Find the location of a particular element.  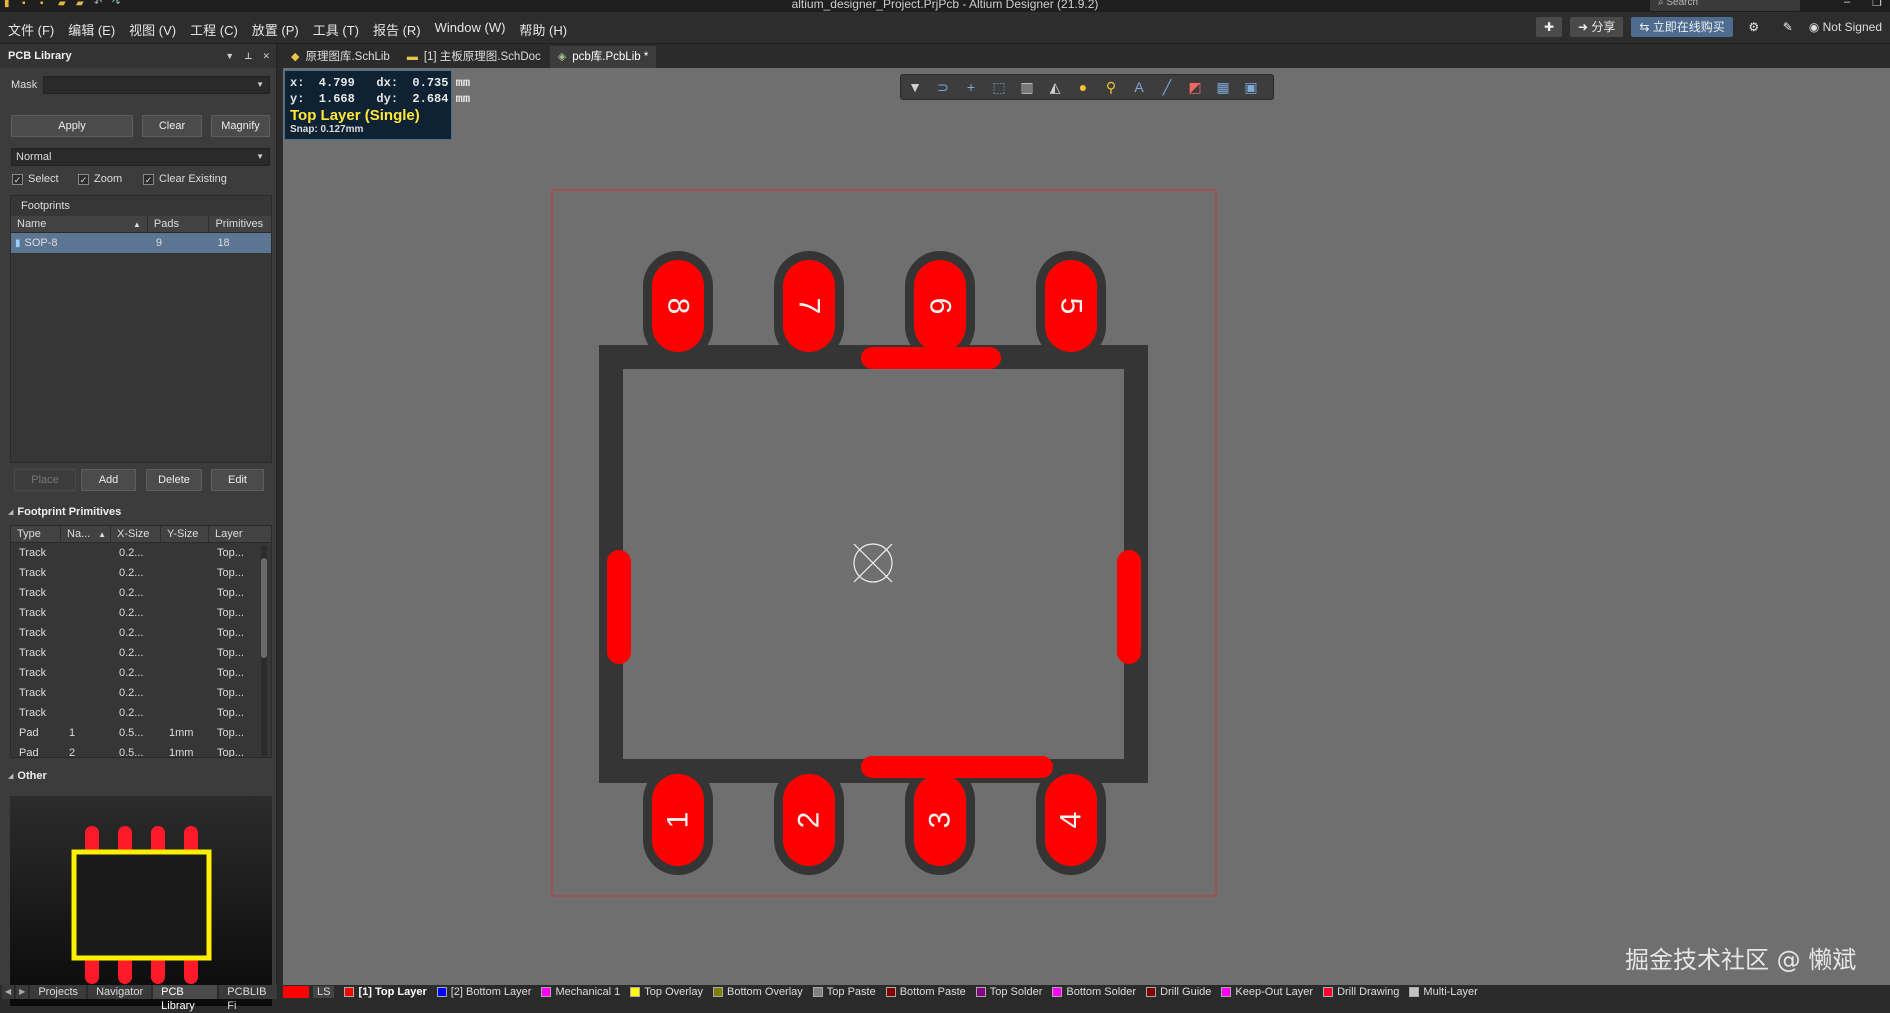

top-track is located at coordinates (931, 358).